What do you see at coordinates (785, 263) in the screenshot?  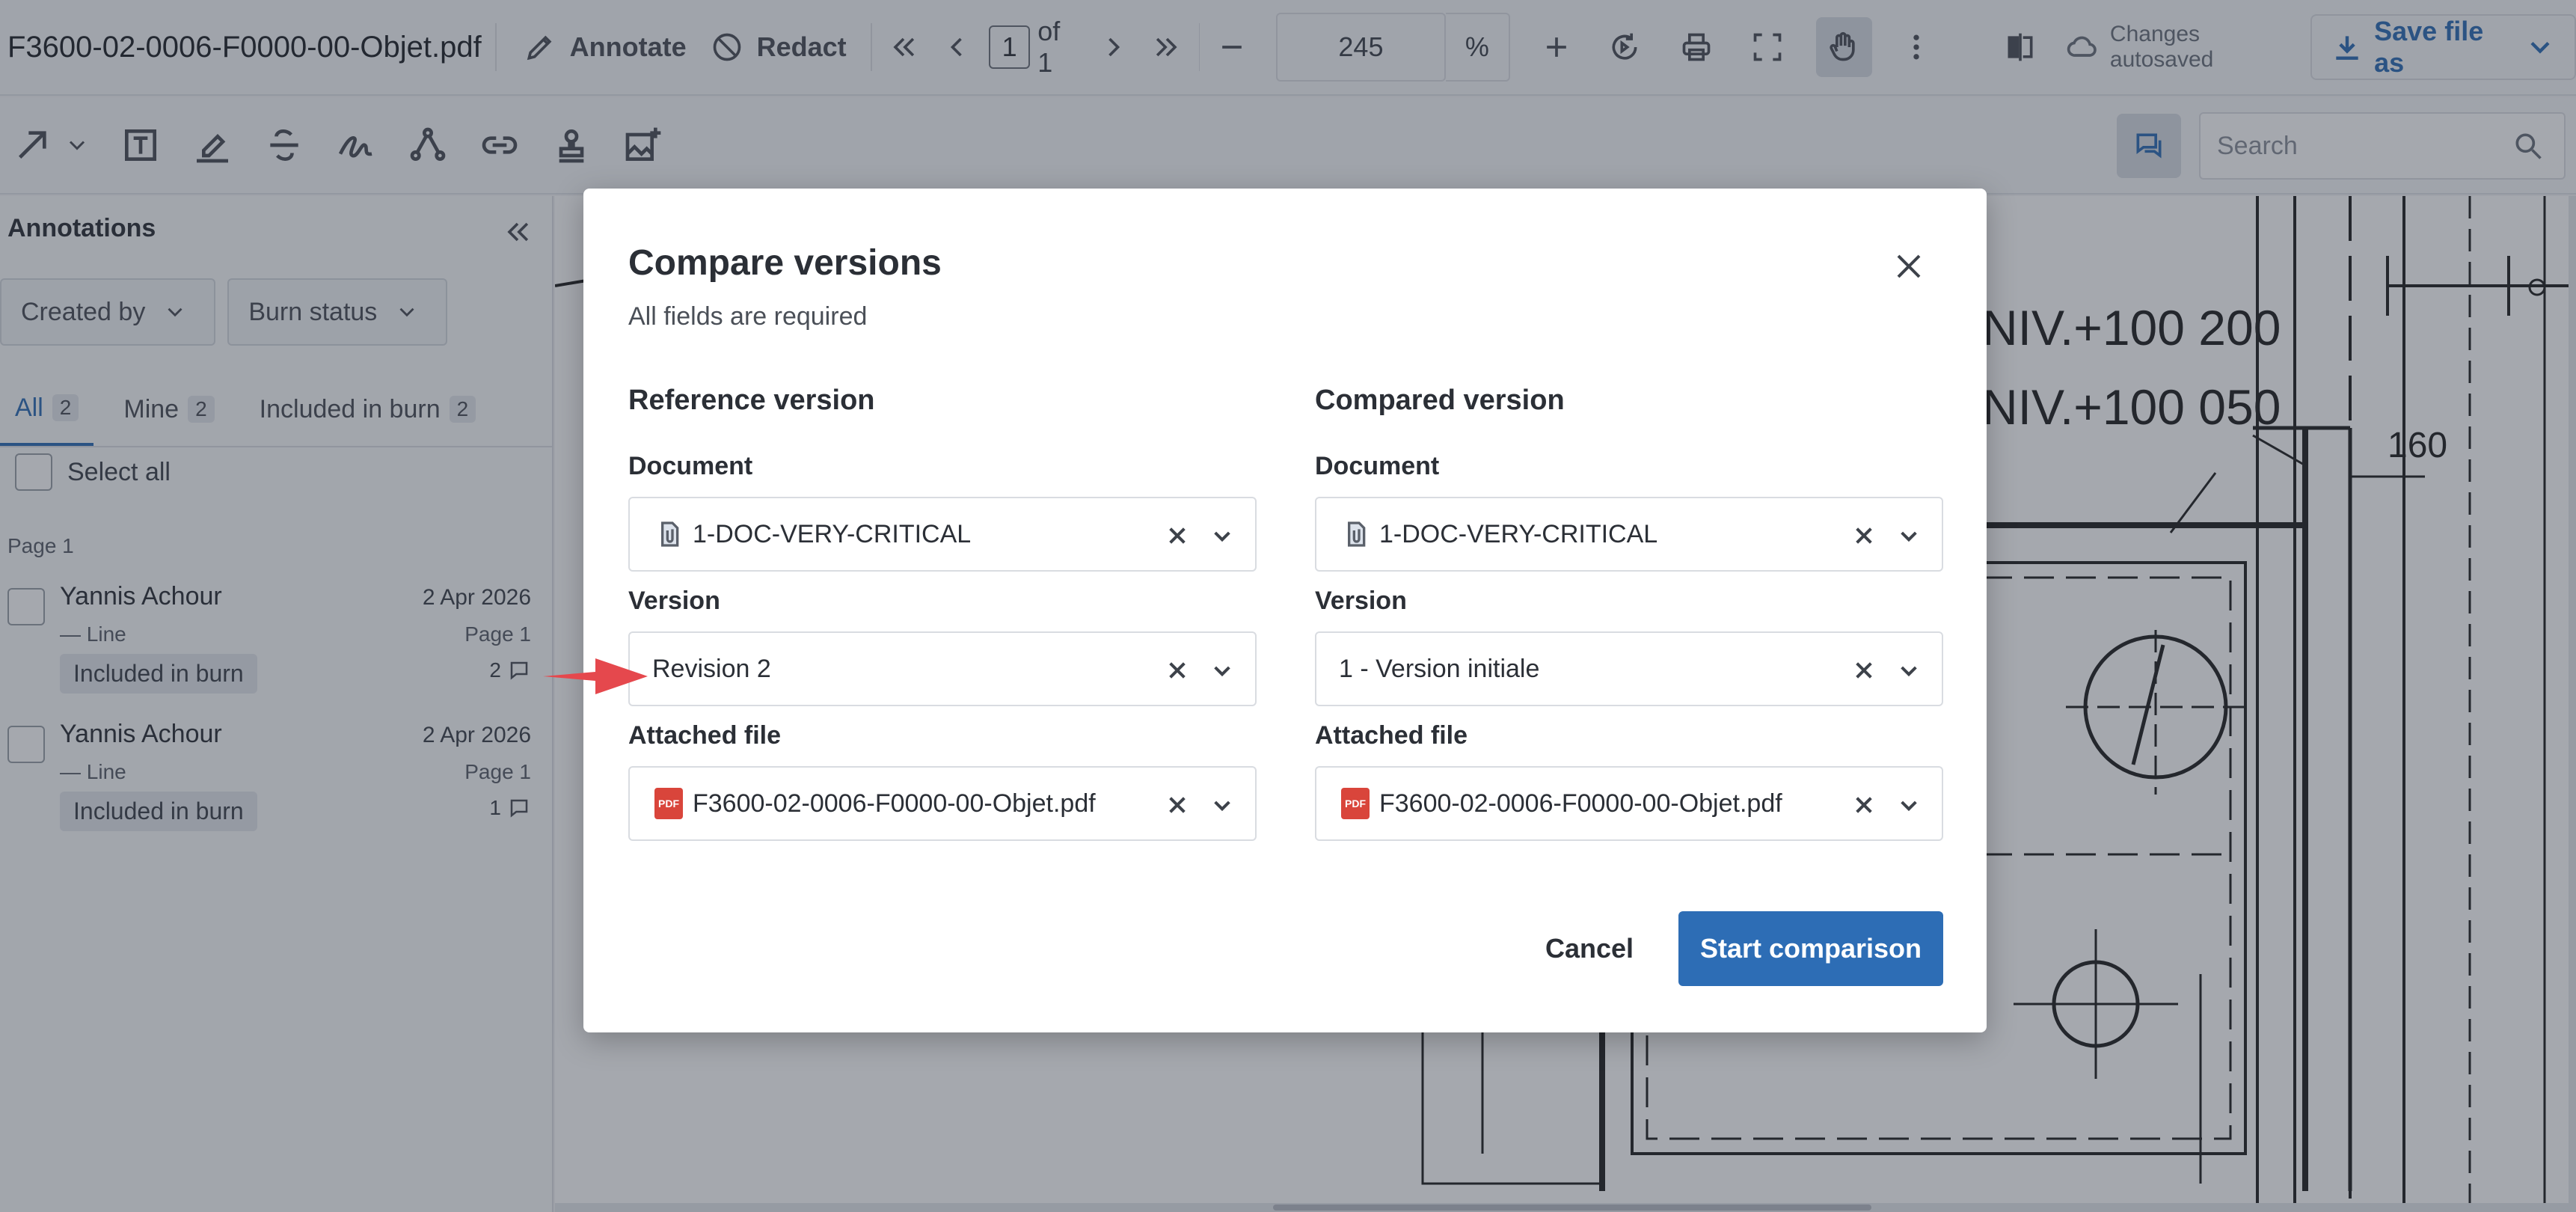 I see `dialog-title: Compare versions` at bounding box center [785, 263].